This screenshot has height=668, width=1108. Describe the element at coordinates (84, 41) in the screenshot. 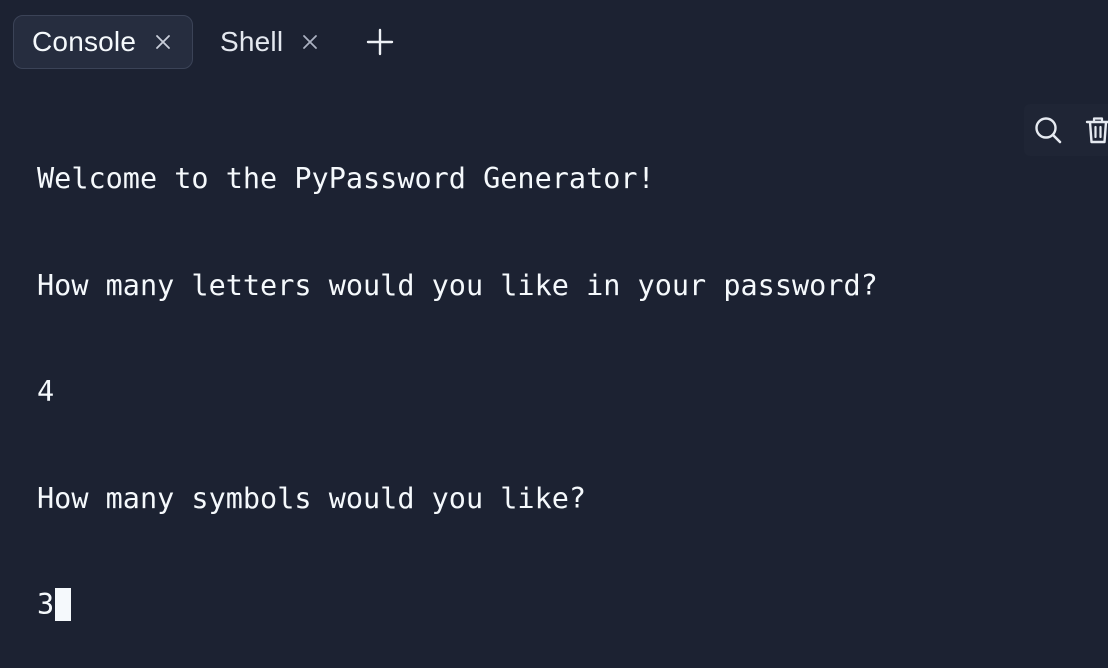

I see `tab-console-label: Console` at that location.